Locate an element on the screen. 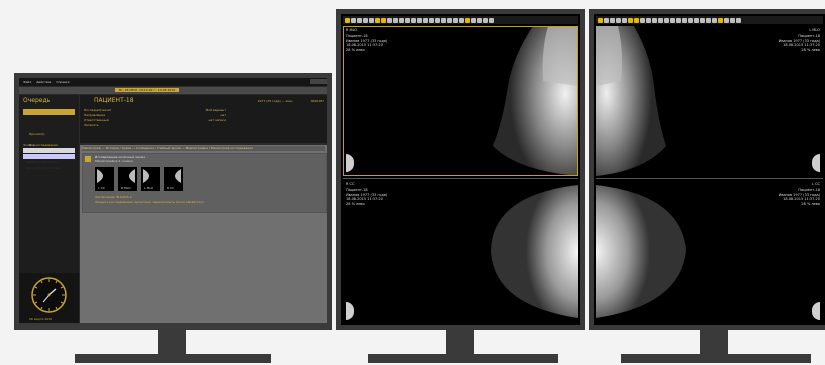  study-note: Заключение: BI-RADS 2 is located at coordinates (113, 197).